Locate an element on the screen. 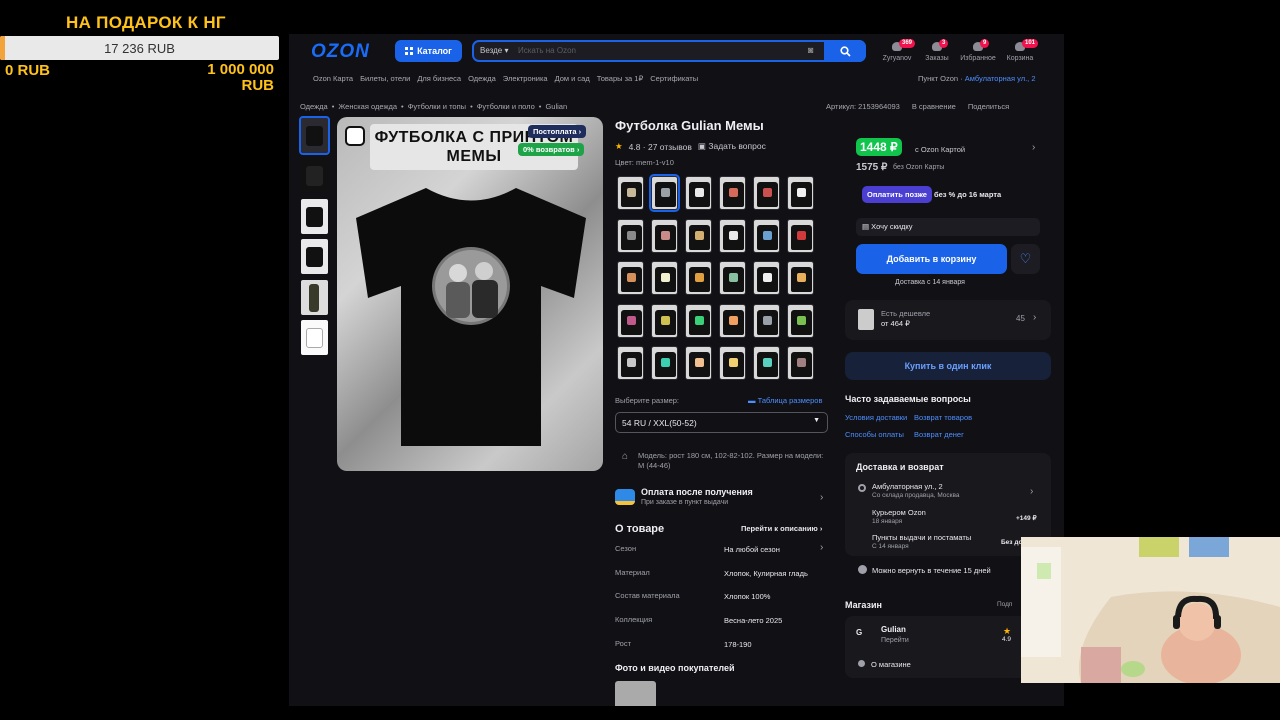 The image size is (1280, 720). ozon-logo: OZON is located at coordinates (340, 52).